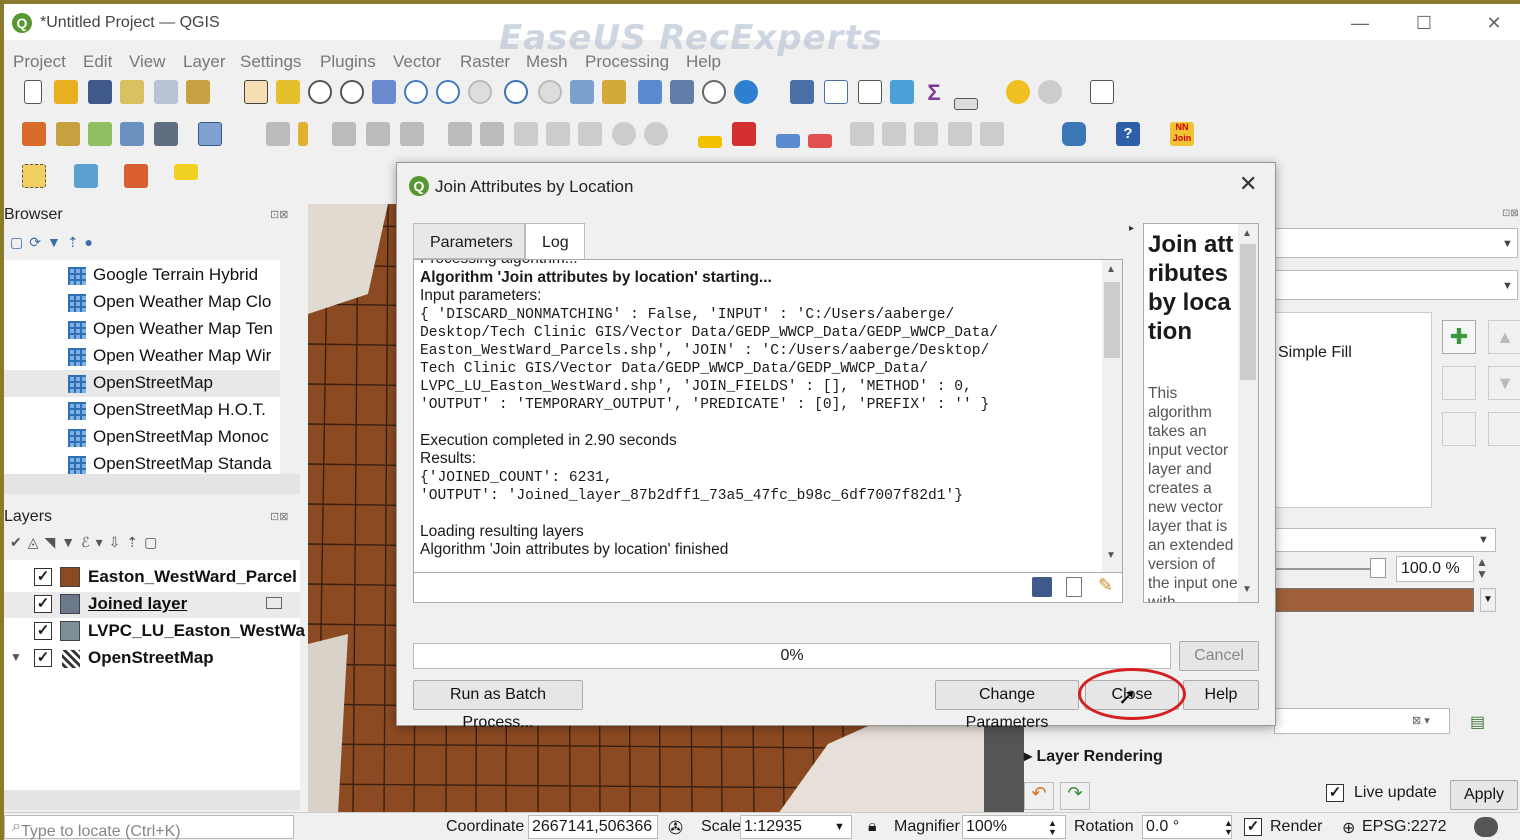  Describe the element at coordinates (1074, 587) in the screenshot. I see `copy-log-icon` at that location.